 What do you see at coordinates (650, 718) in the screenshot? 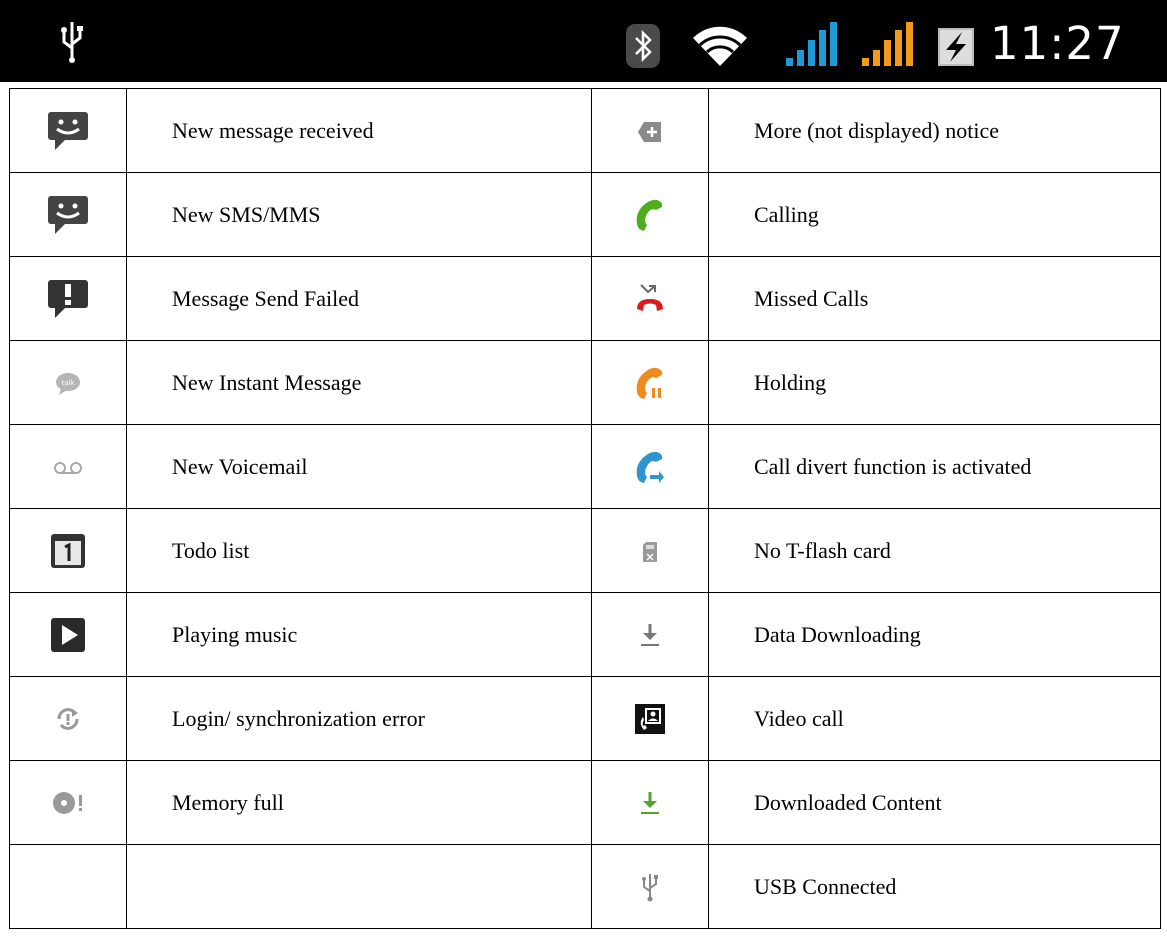
I see `video-call-icon` at bounding box center [650, 718].